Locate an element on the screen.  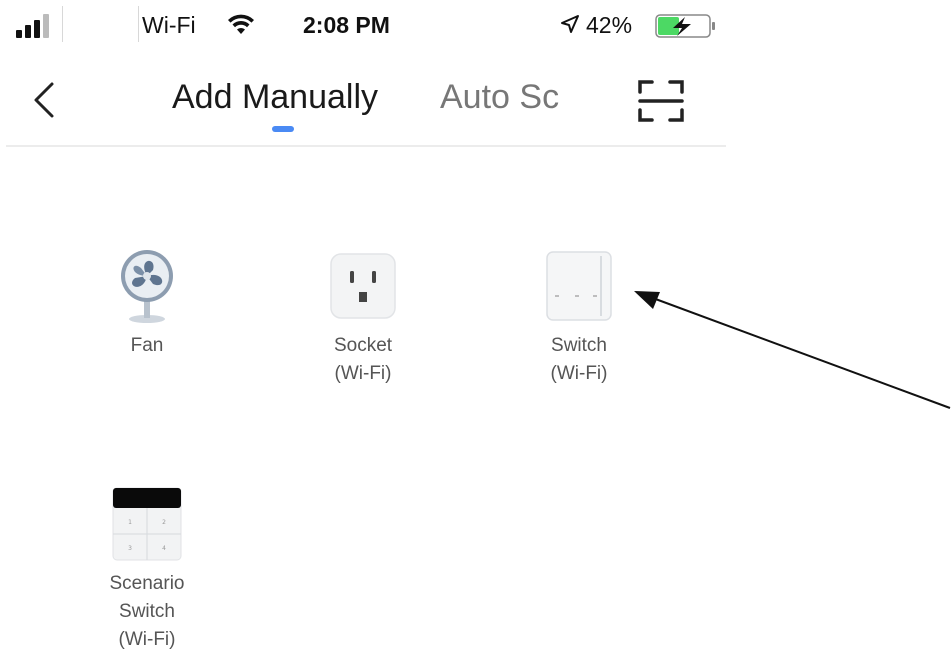
scan-icon is located at coordinates (661, 101).